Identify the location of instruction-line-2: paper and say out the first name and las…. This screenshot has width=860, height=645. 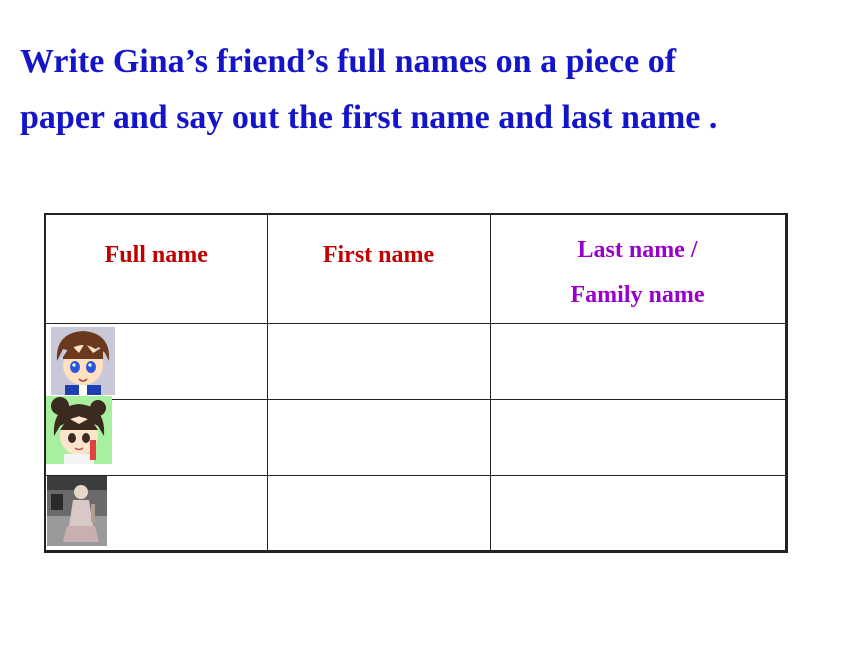
(369, 117).